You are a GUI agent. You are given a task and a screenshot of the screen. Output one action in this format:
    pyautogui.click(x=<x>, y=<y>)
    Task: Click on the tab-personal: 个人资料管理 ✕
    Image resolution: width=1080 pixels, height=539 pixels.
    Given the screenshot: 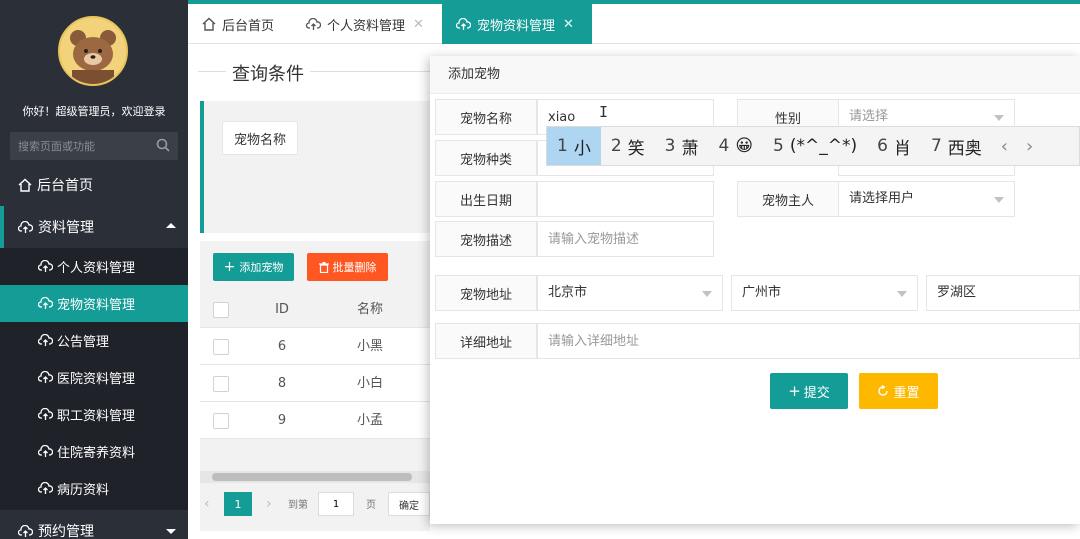 What is the action you would take?
    pyautogui.click(x=365, y=24)
    